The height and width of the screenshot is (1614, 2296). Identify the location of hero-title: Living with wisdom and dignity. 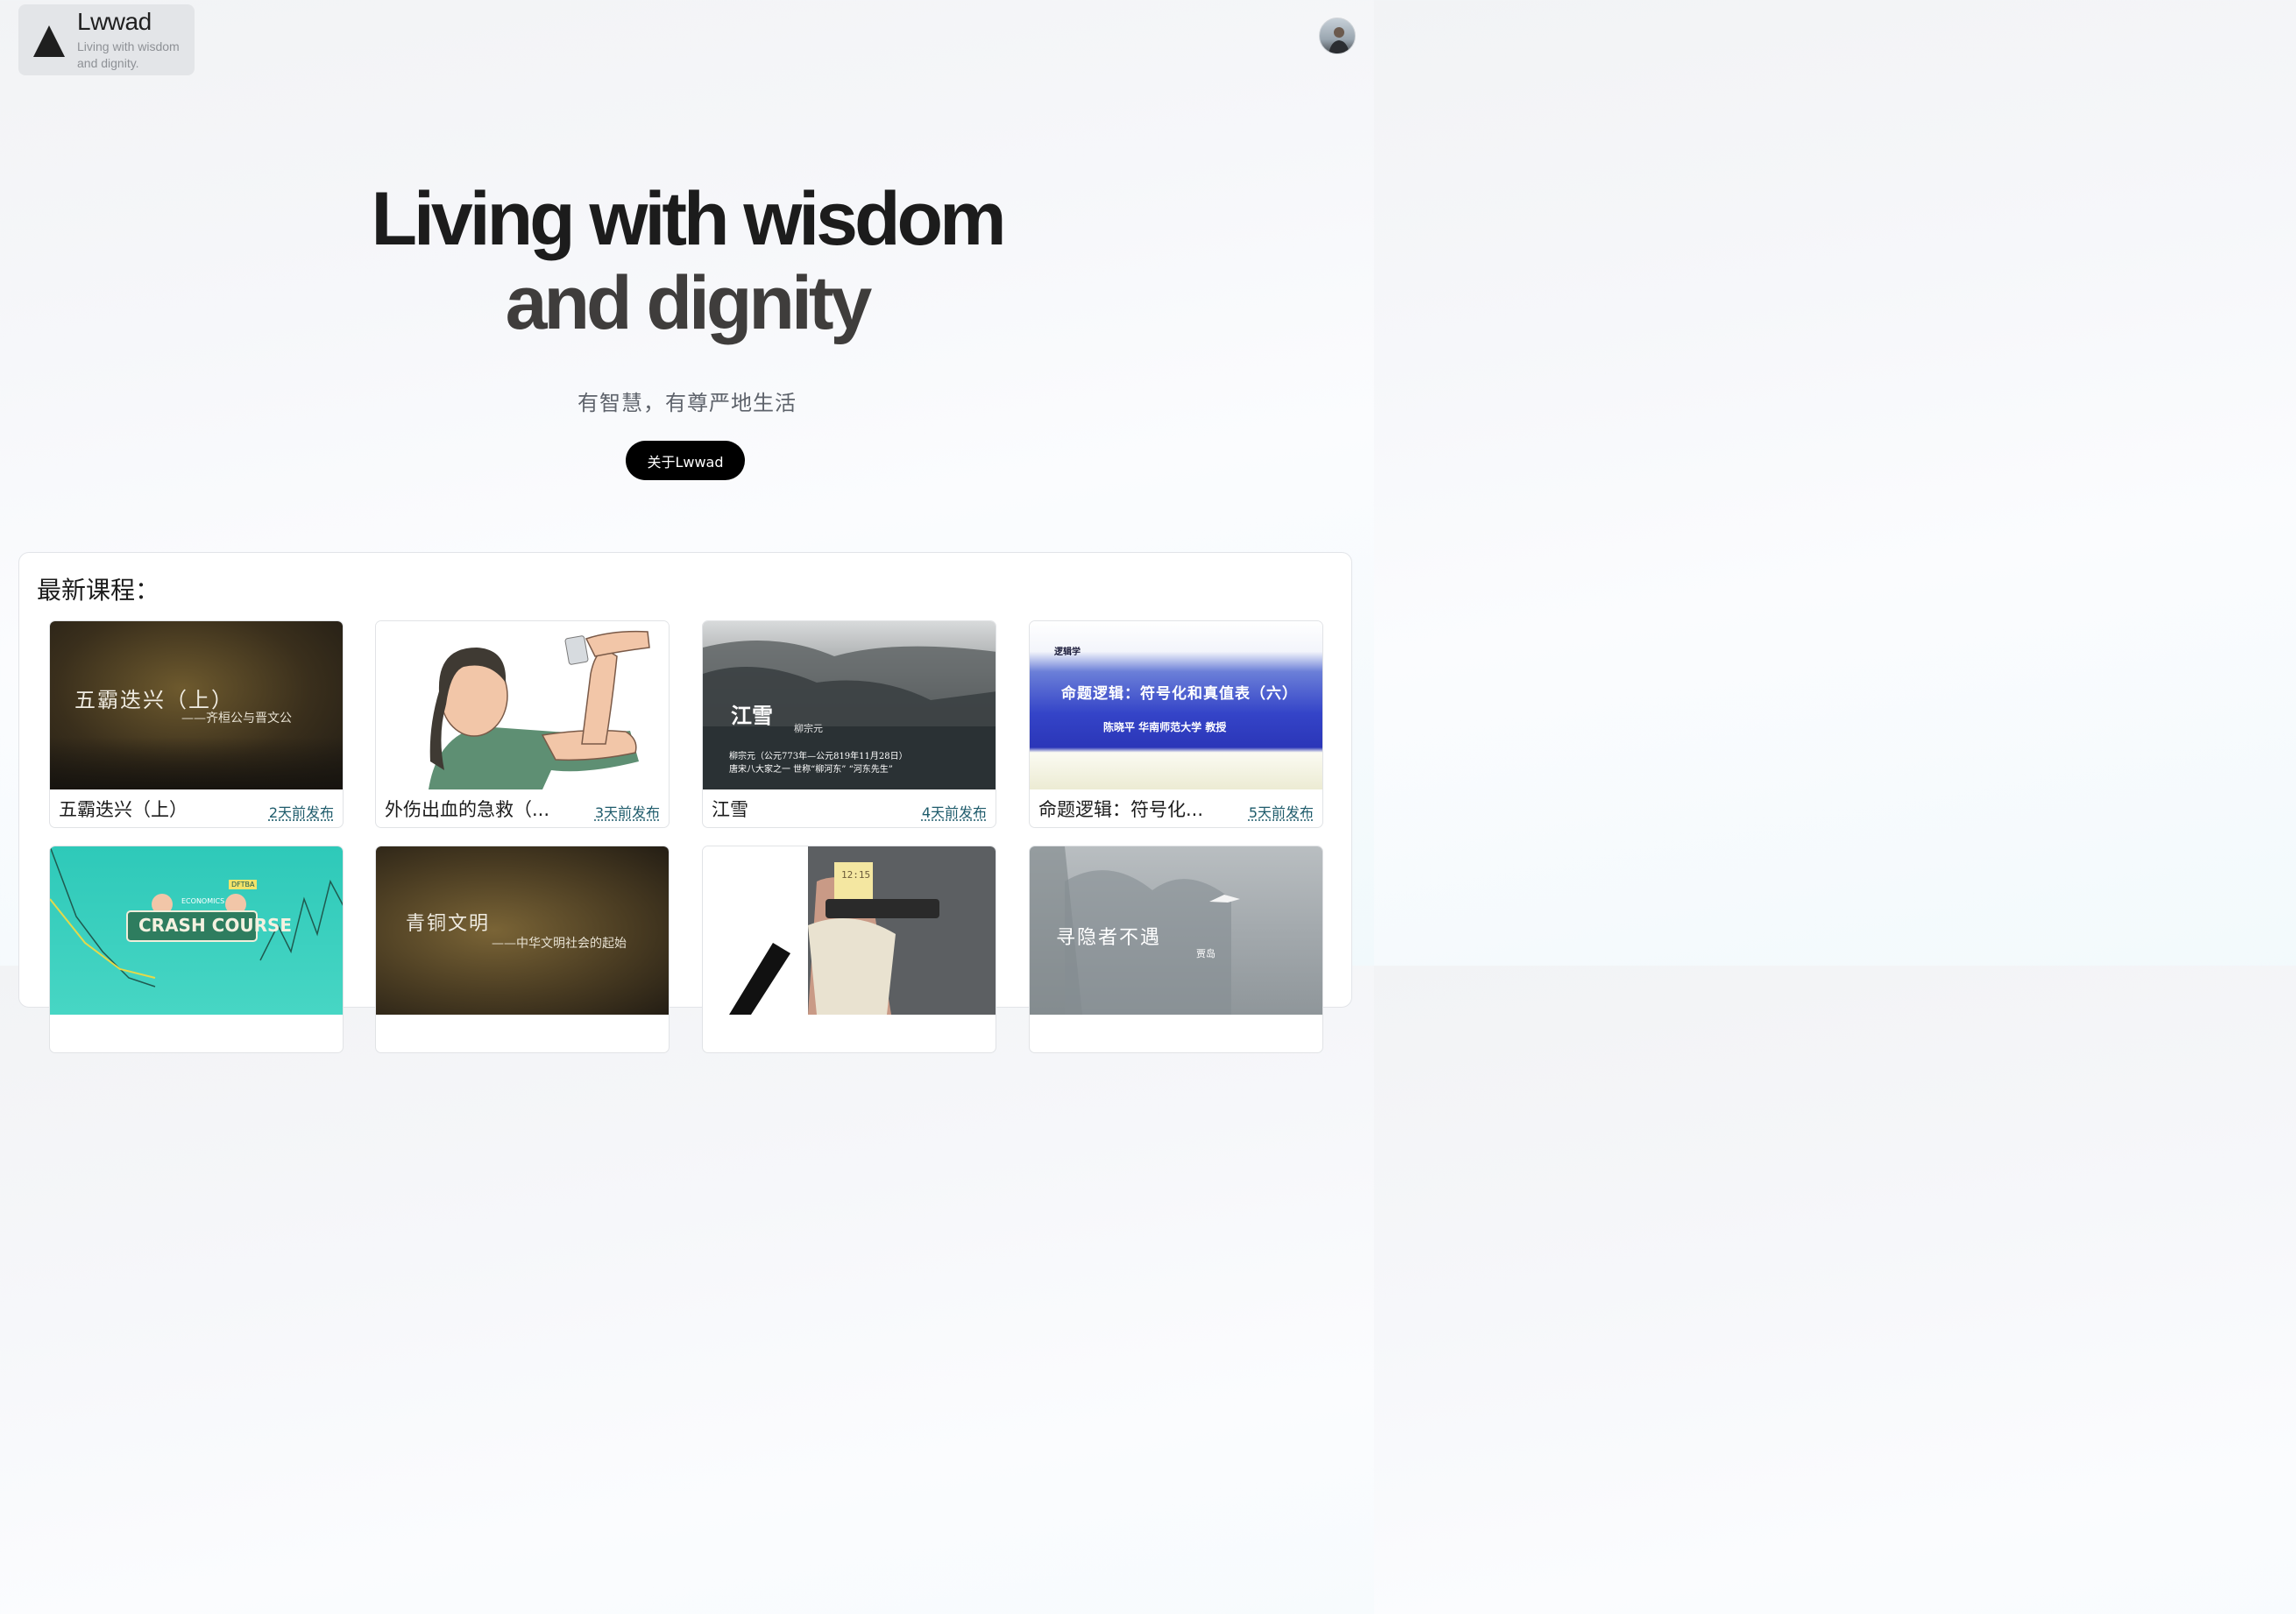
(687, 261).